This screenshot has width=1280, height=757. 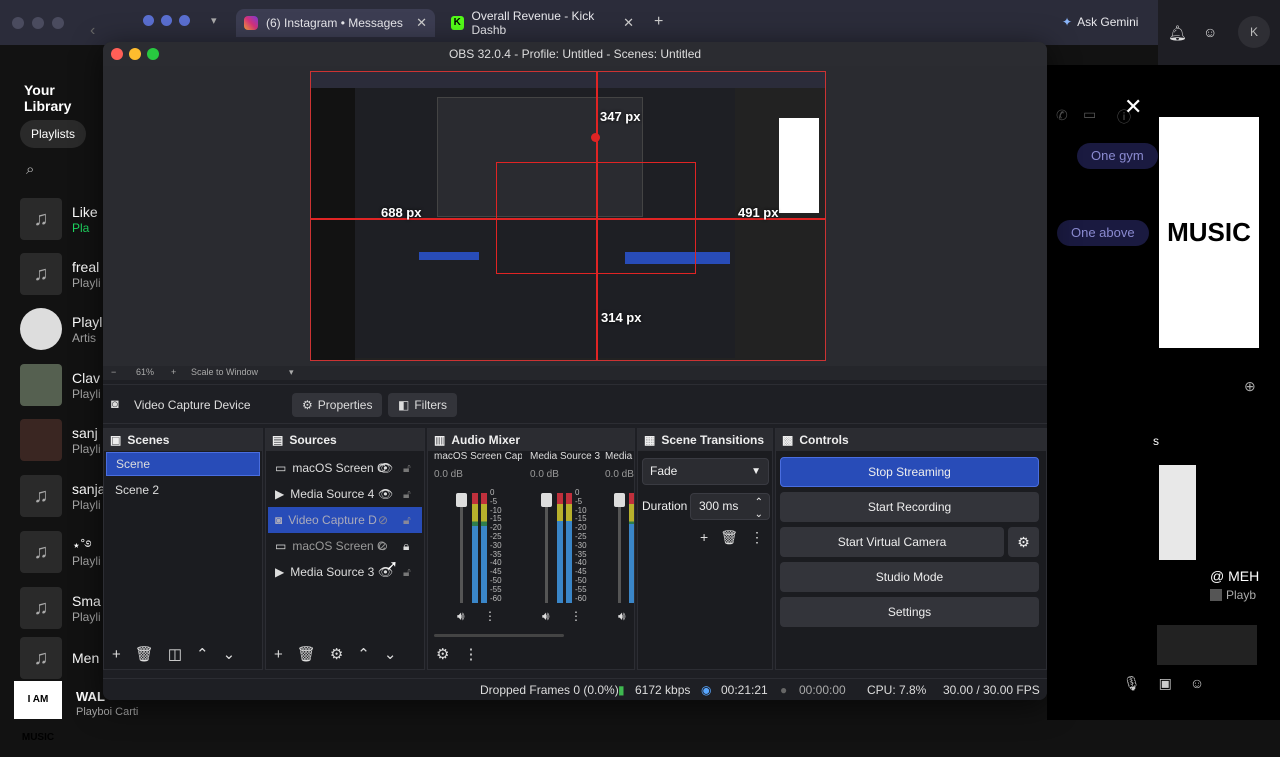 What do you see at coordinates (909, 507) in the screenshot?
I see `start-recording-button: Start Recording` at bounding box center [909, 507].